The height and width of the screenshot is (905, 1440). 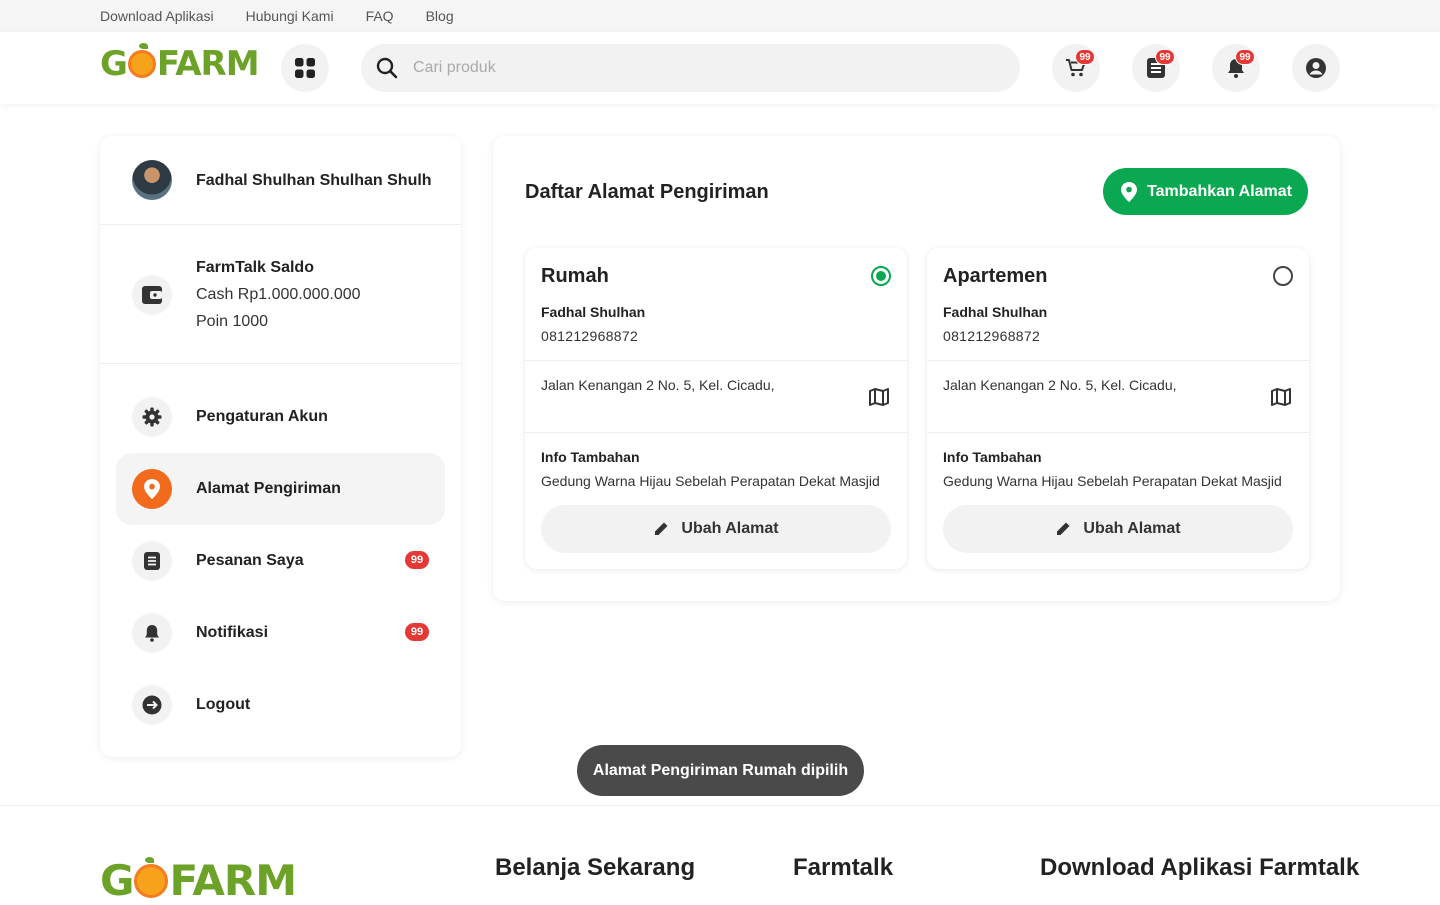 I want to click on location-icon-wrap, so click(x=152, y=489).